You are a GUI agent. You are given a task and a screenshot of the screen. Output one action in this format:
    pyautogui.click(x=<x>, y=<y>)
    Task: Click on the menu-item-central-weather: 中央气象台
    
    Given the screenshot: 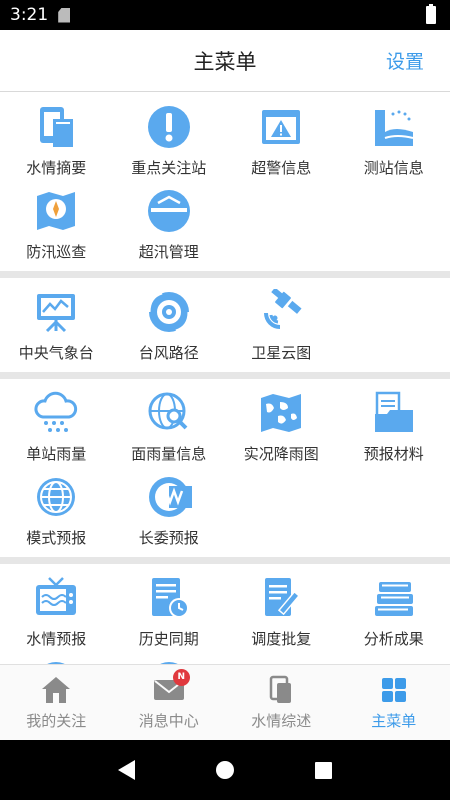 What is the action you would take?
    pyautogui.click(x=56, y=326)
    